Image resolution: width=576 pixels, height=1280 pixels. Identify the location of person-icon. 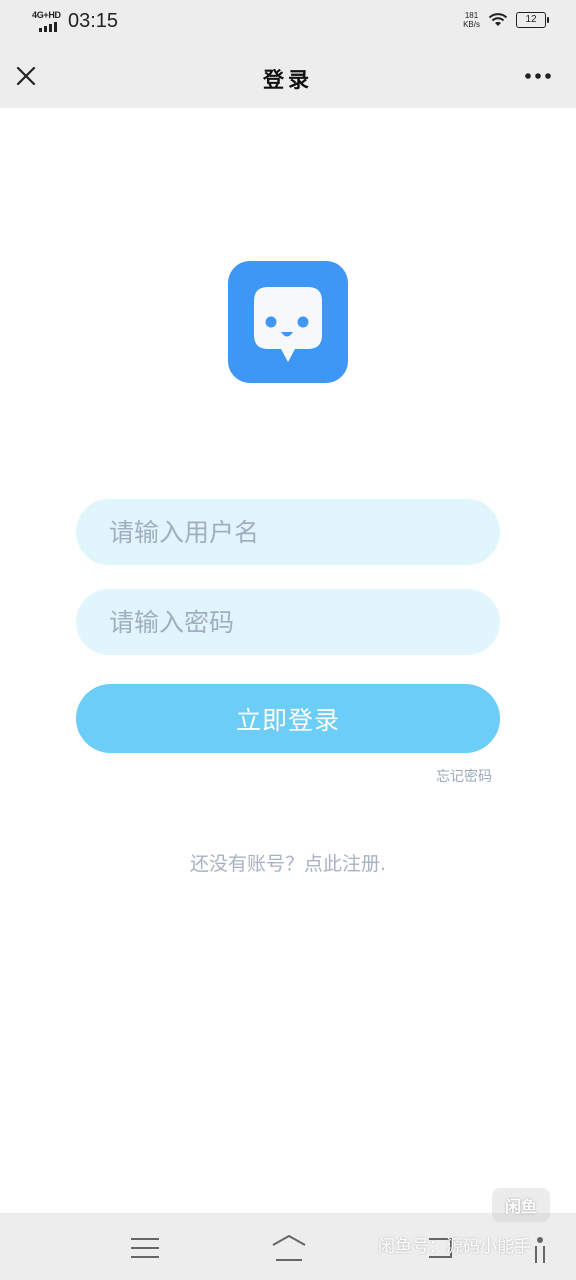
(540, 1250).